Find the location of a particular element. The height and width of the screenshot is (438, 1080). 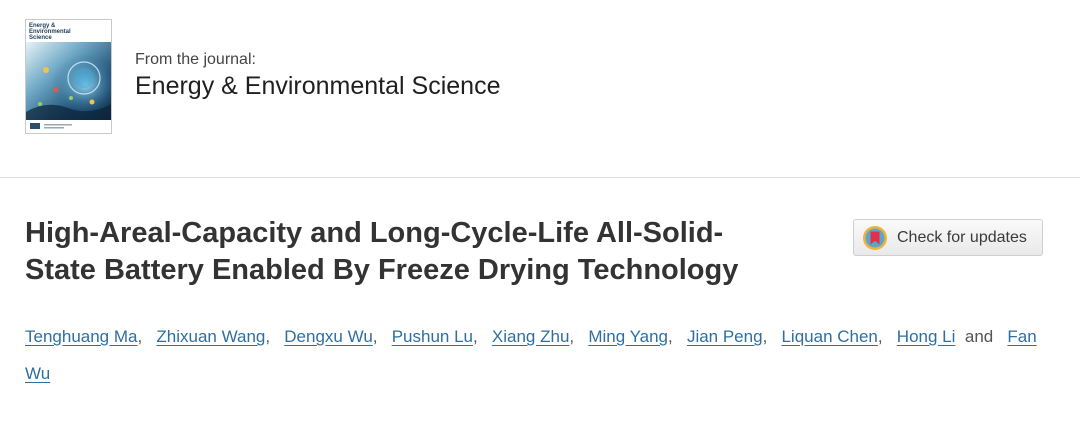

cover-title-line: Science is located at coordinates (40, 38).